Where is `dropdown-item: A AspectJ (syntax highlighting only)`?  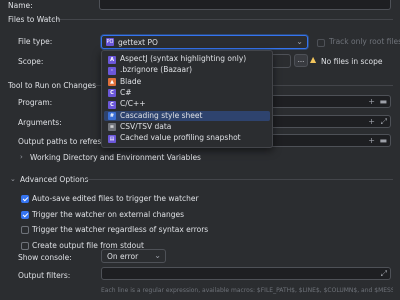 dropdown-item: A AspectJ (syntax highlighting only) is located at coordinates (187, 59).